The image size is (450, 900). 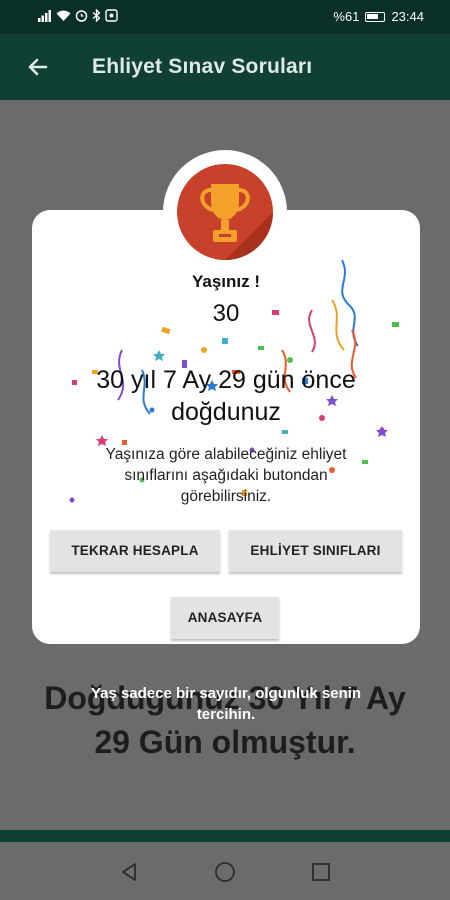 I want to click on status-bar: %61 23:44, so click(x=225, y=17).